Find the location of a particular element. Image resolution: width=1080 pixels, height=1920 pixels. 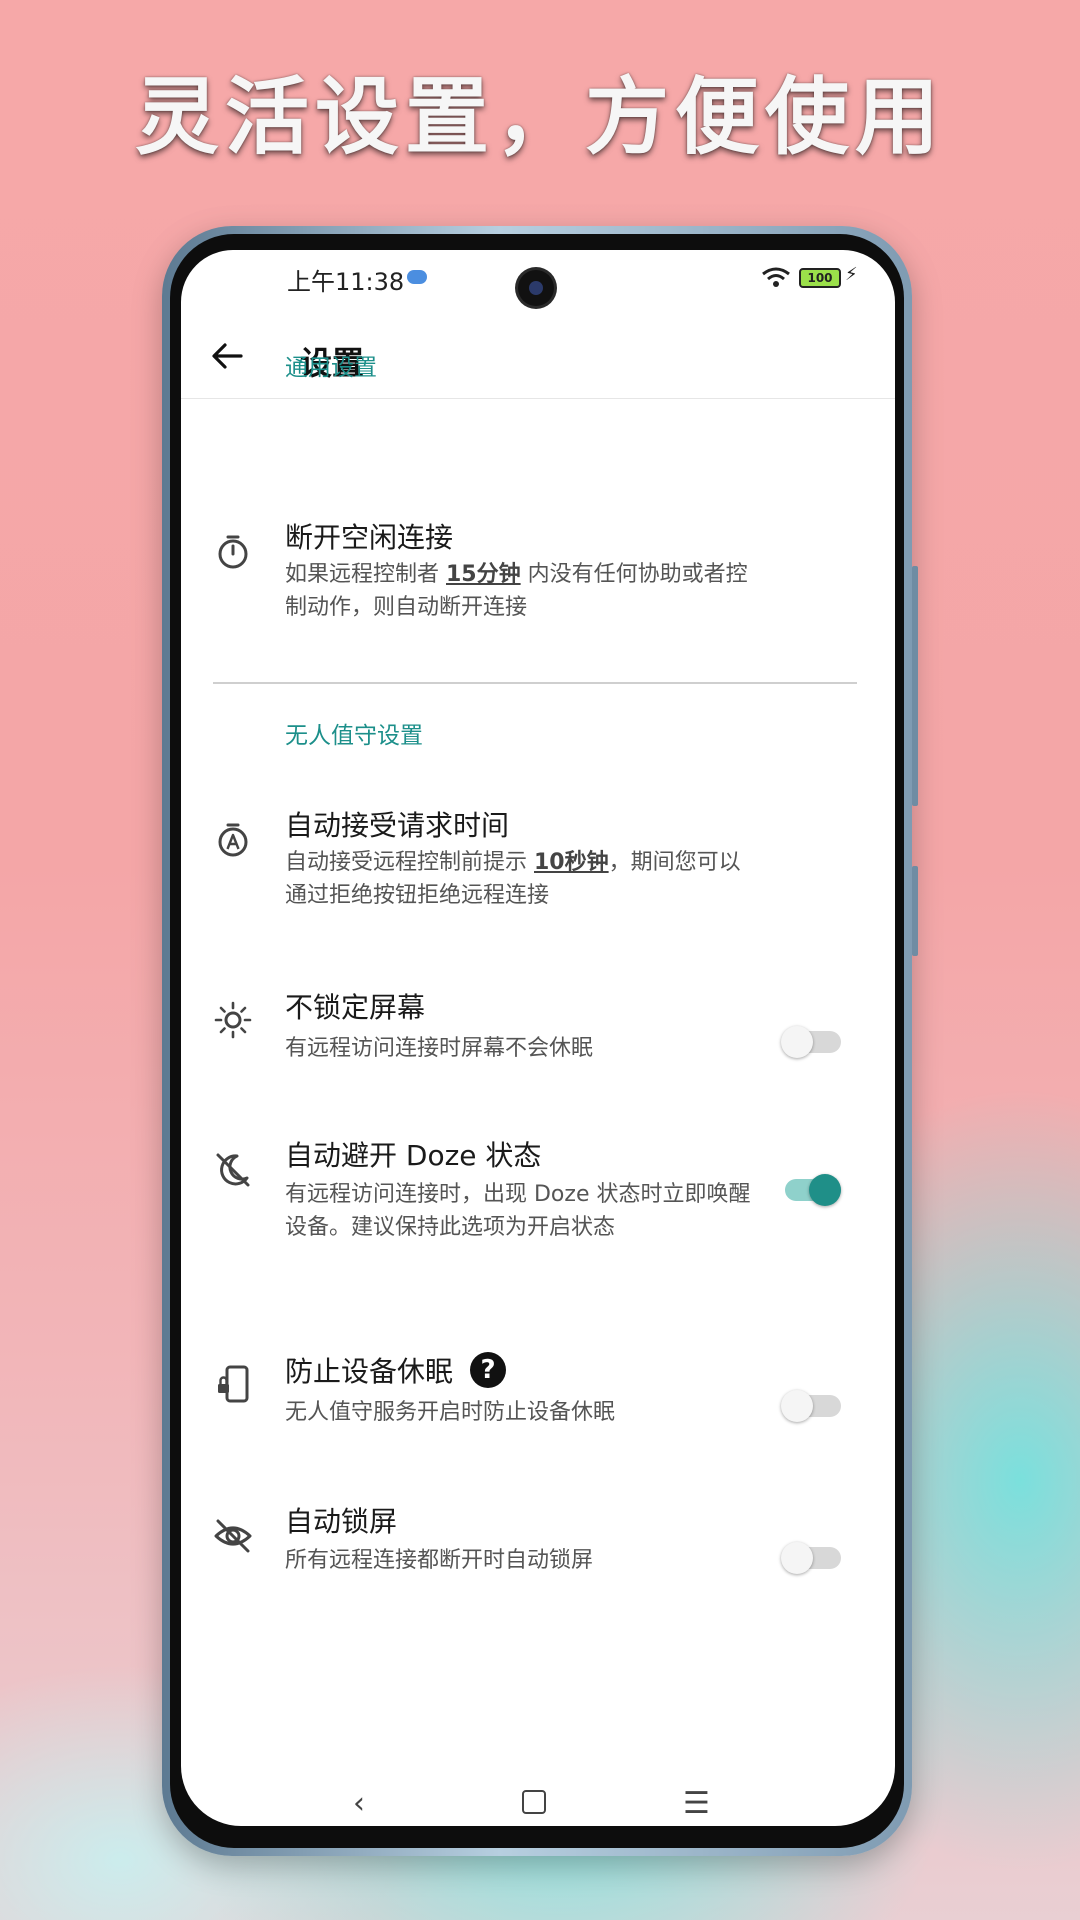

setting-summary: 如果远程控制者 15分钟 内没有任何协助或者控制动作，则自动断开连接 is located at coordinates (516, 591).